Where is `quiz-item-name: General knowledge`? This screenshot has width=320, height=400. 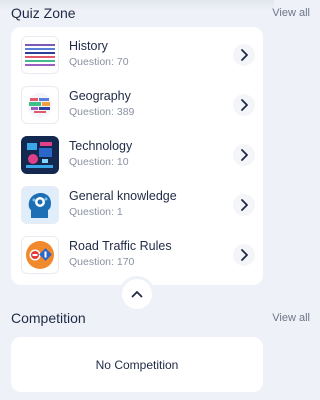 quiz-item-name: General knowledge is located at coordinates (123, 196).